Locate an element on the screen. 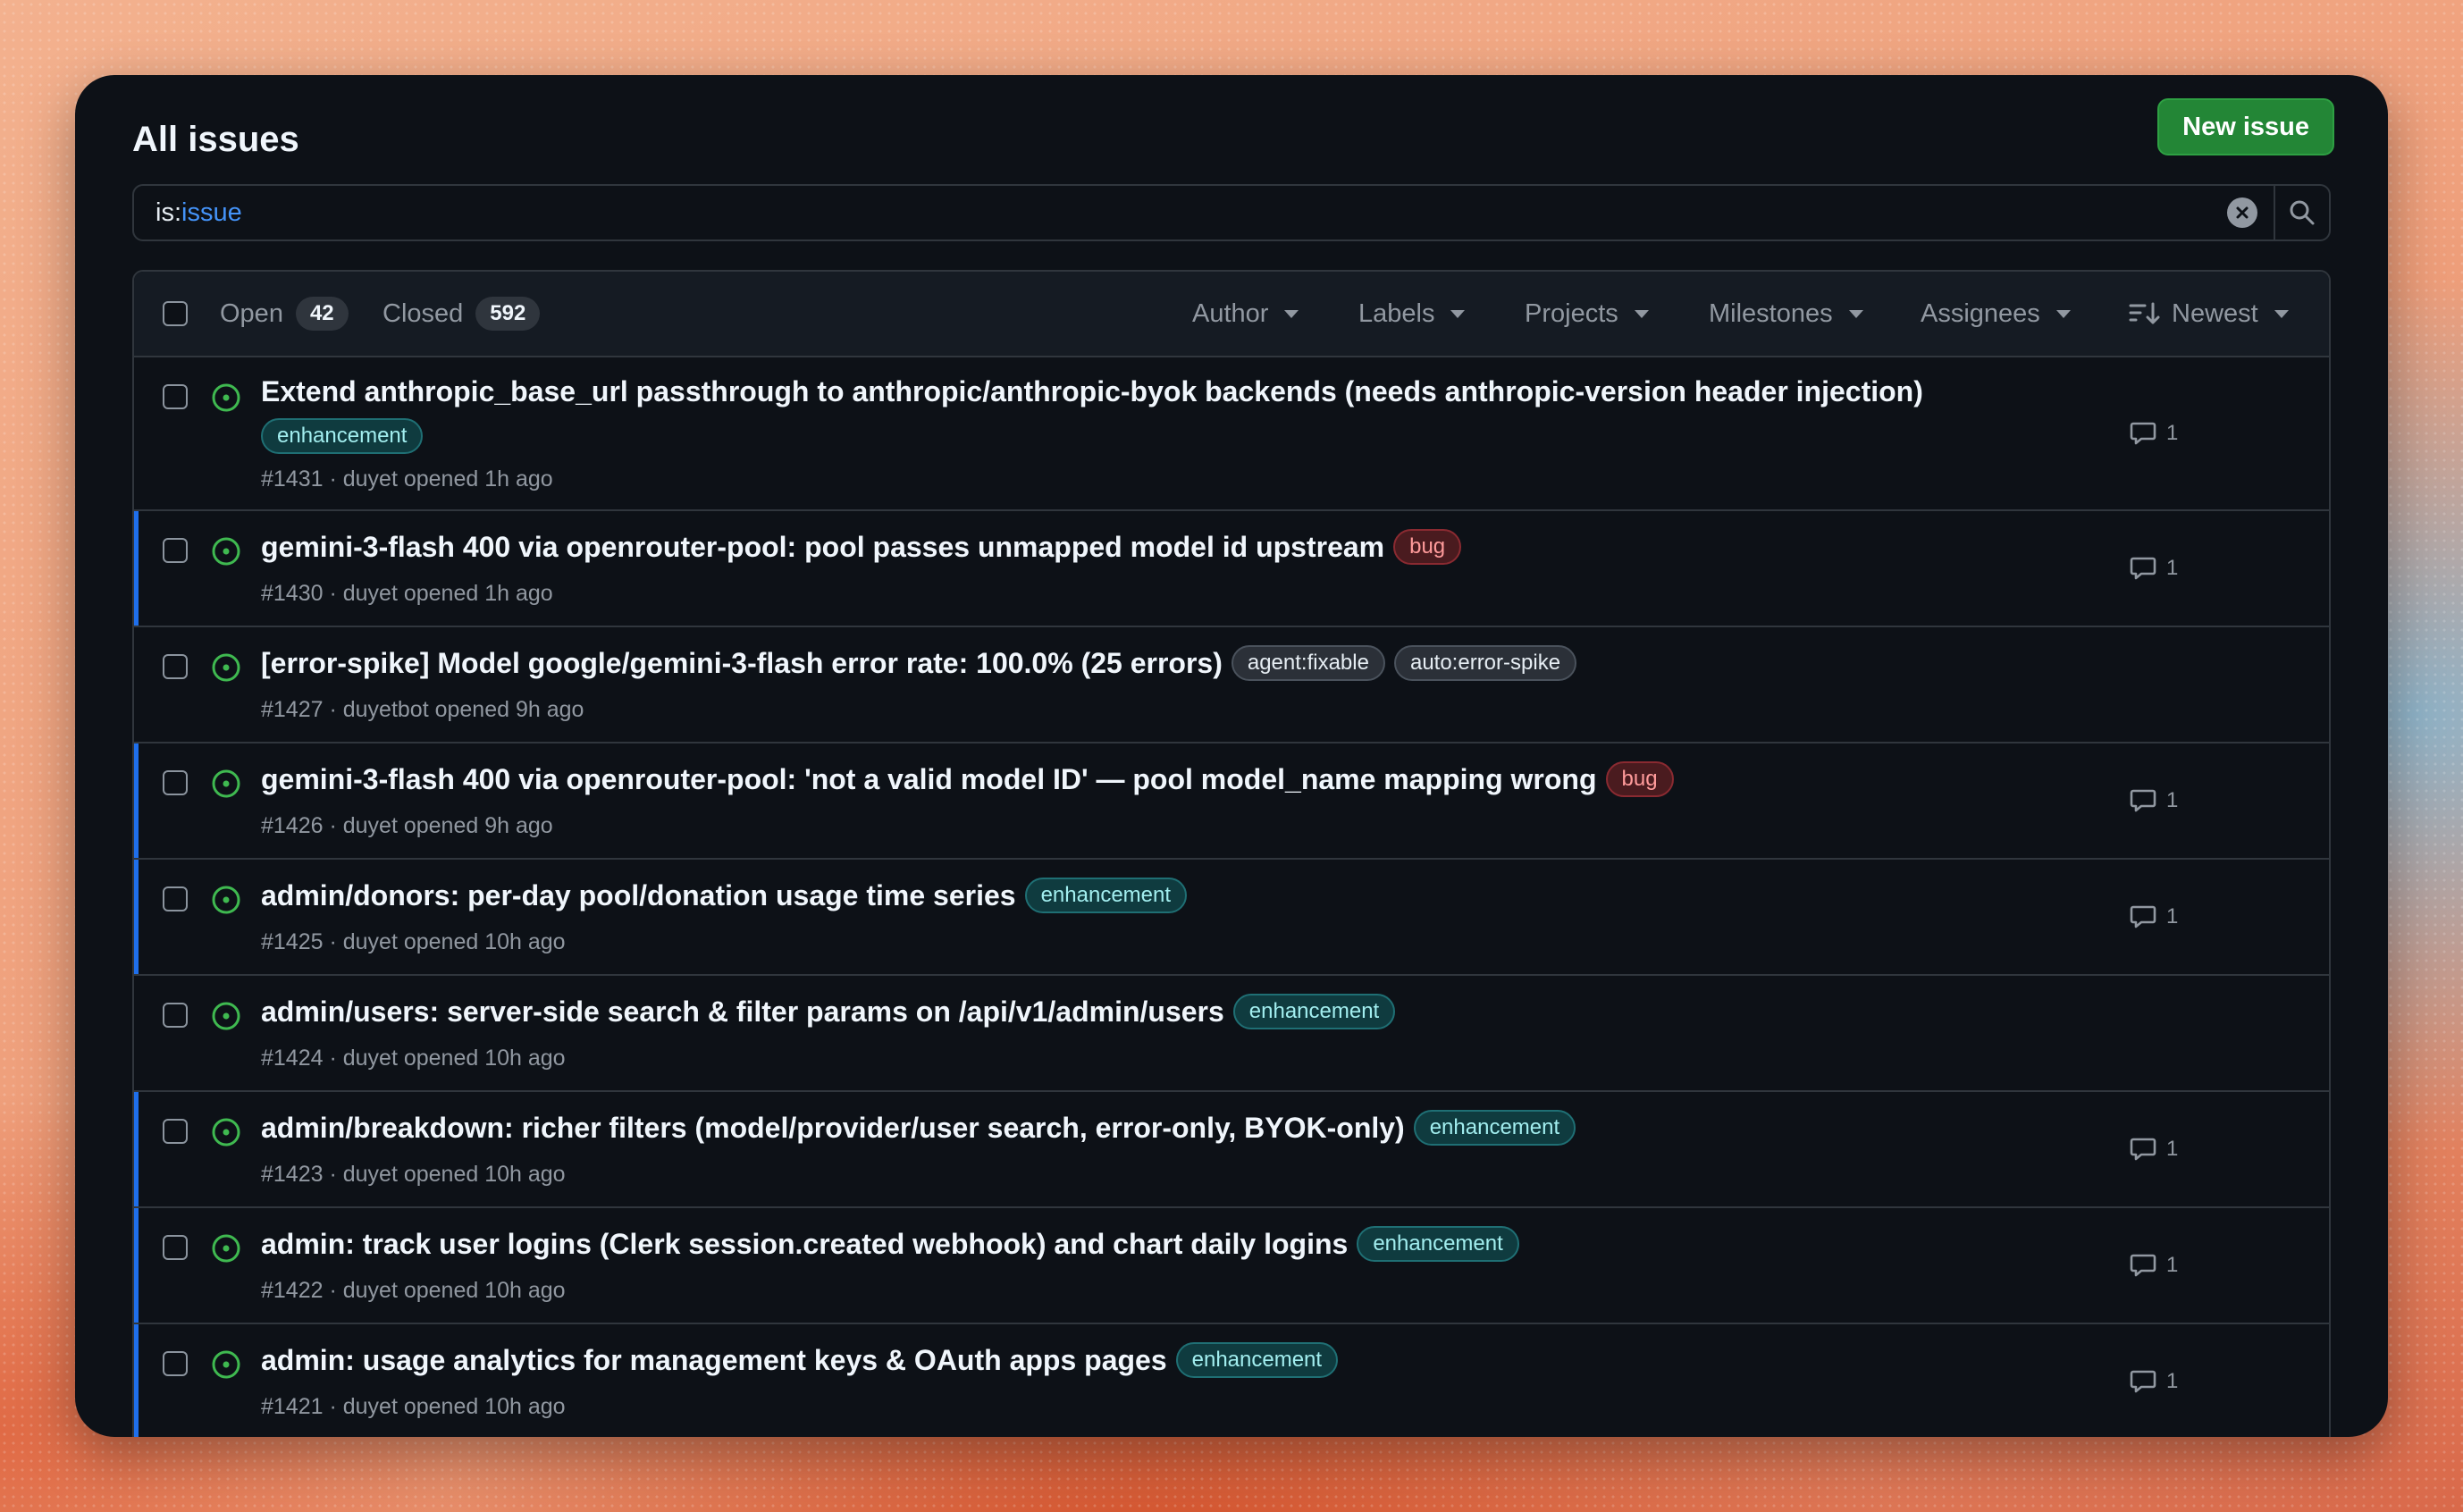 This screenshot has width=2463, height=1512. clear-search-button is located at coordinates (2242, 212).